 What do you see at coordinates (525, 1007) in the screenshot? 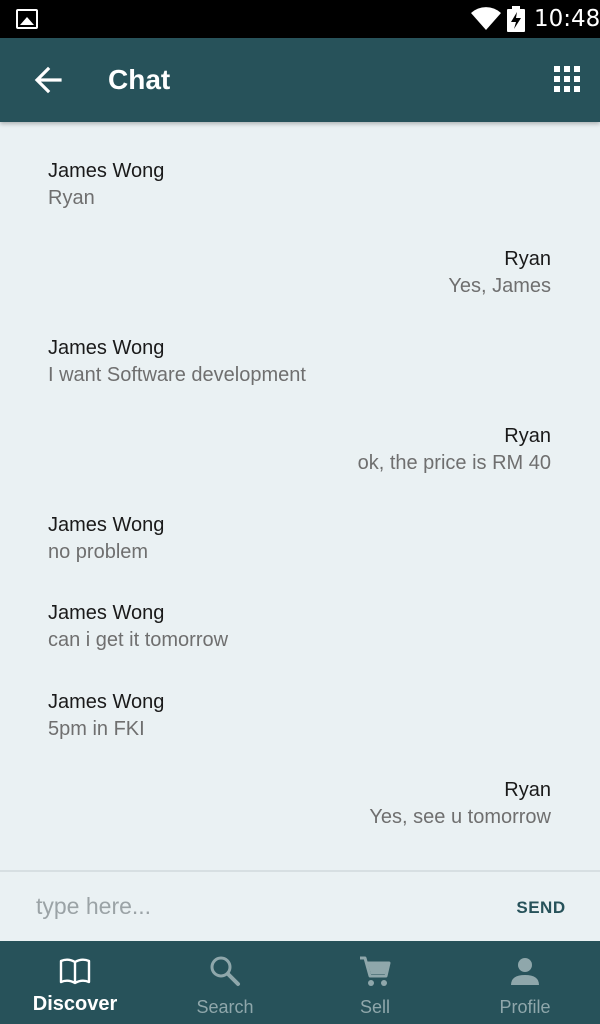
I see `nav-label: Profile` at bounding box center [525, 1007].